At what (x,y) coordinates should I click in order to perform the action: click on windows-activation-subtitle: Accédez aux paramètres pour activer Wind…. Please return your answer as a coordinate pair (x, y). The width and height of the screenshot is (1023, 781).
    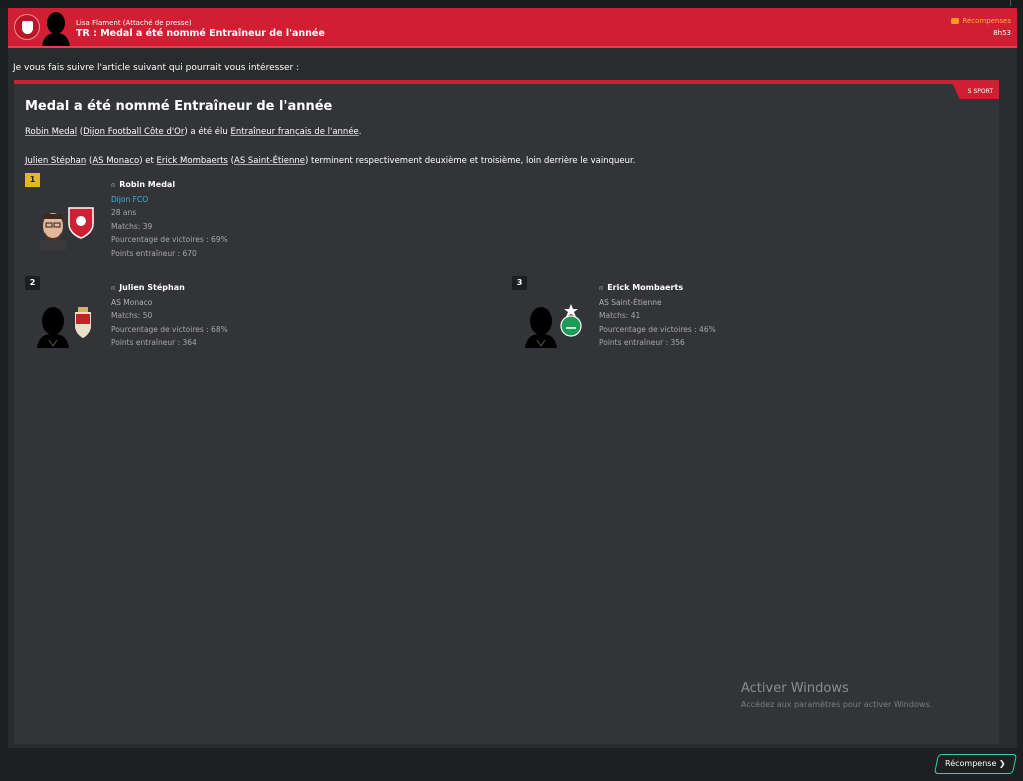
    Looking at the image, I should click on (837, 704).